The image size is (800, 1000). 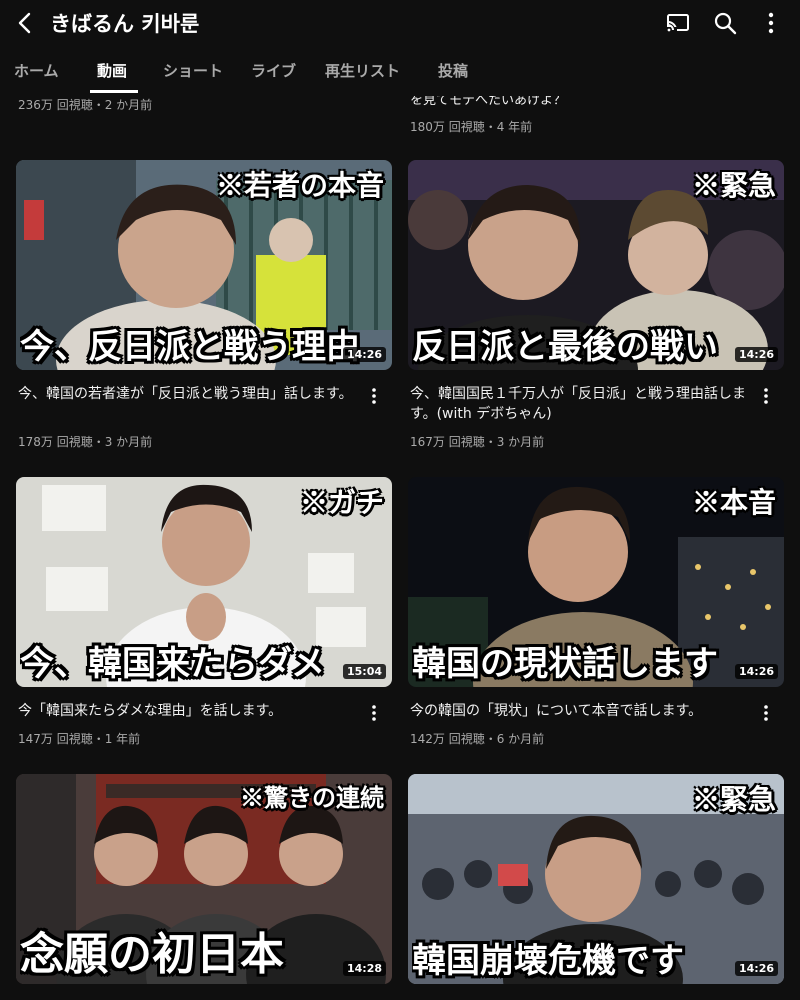 I want to click on video-meta: 178万 回視聴・3 か月前, so click(x=85, y=442).